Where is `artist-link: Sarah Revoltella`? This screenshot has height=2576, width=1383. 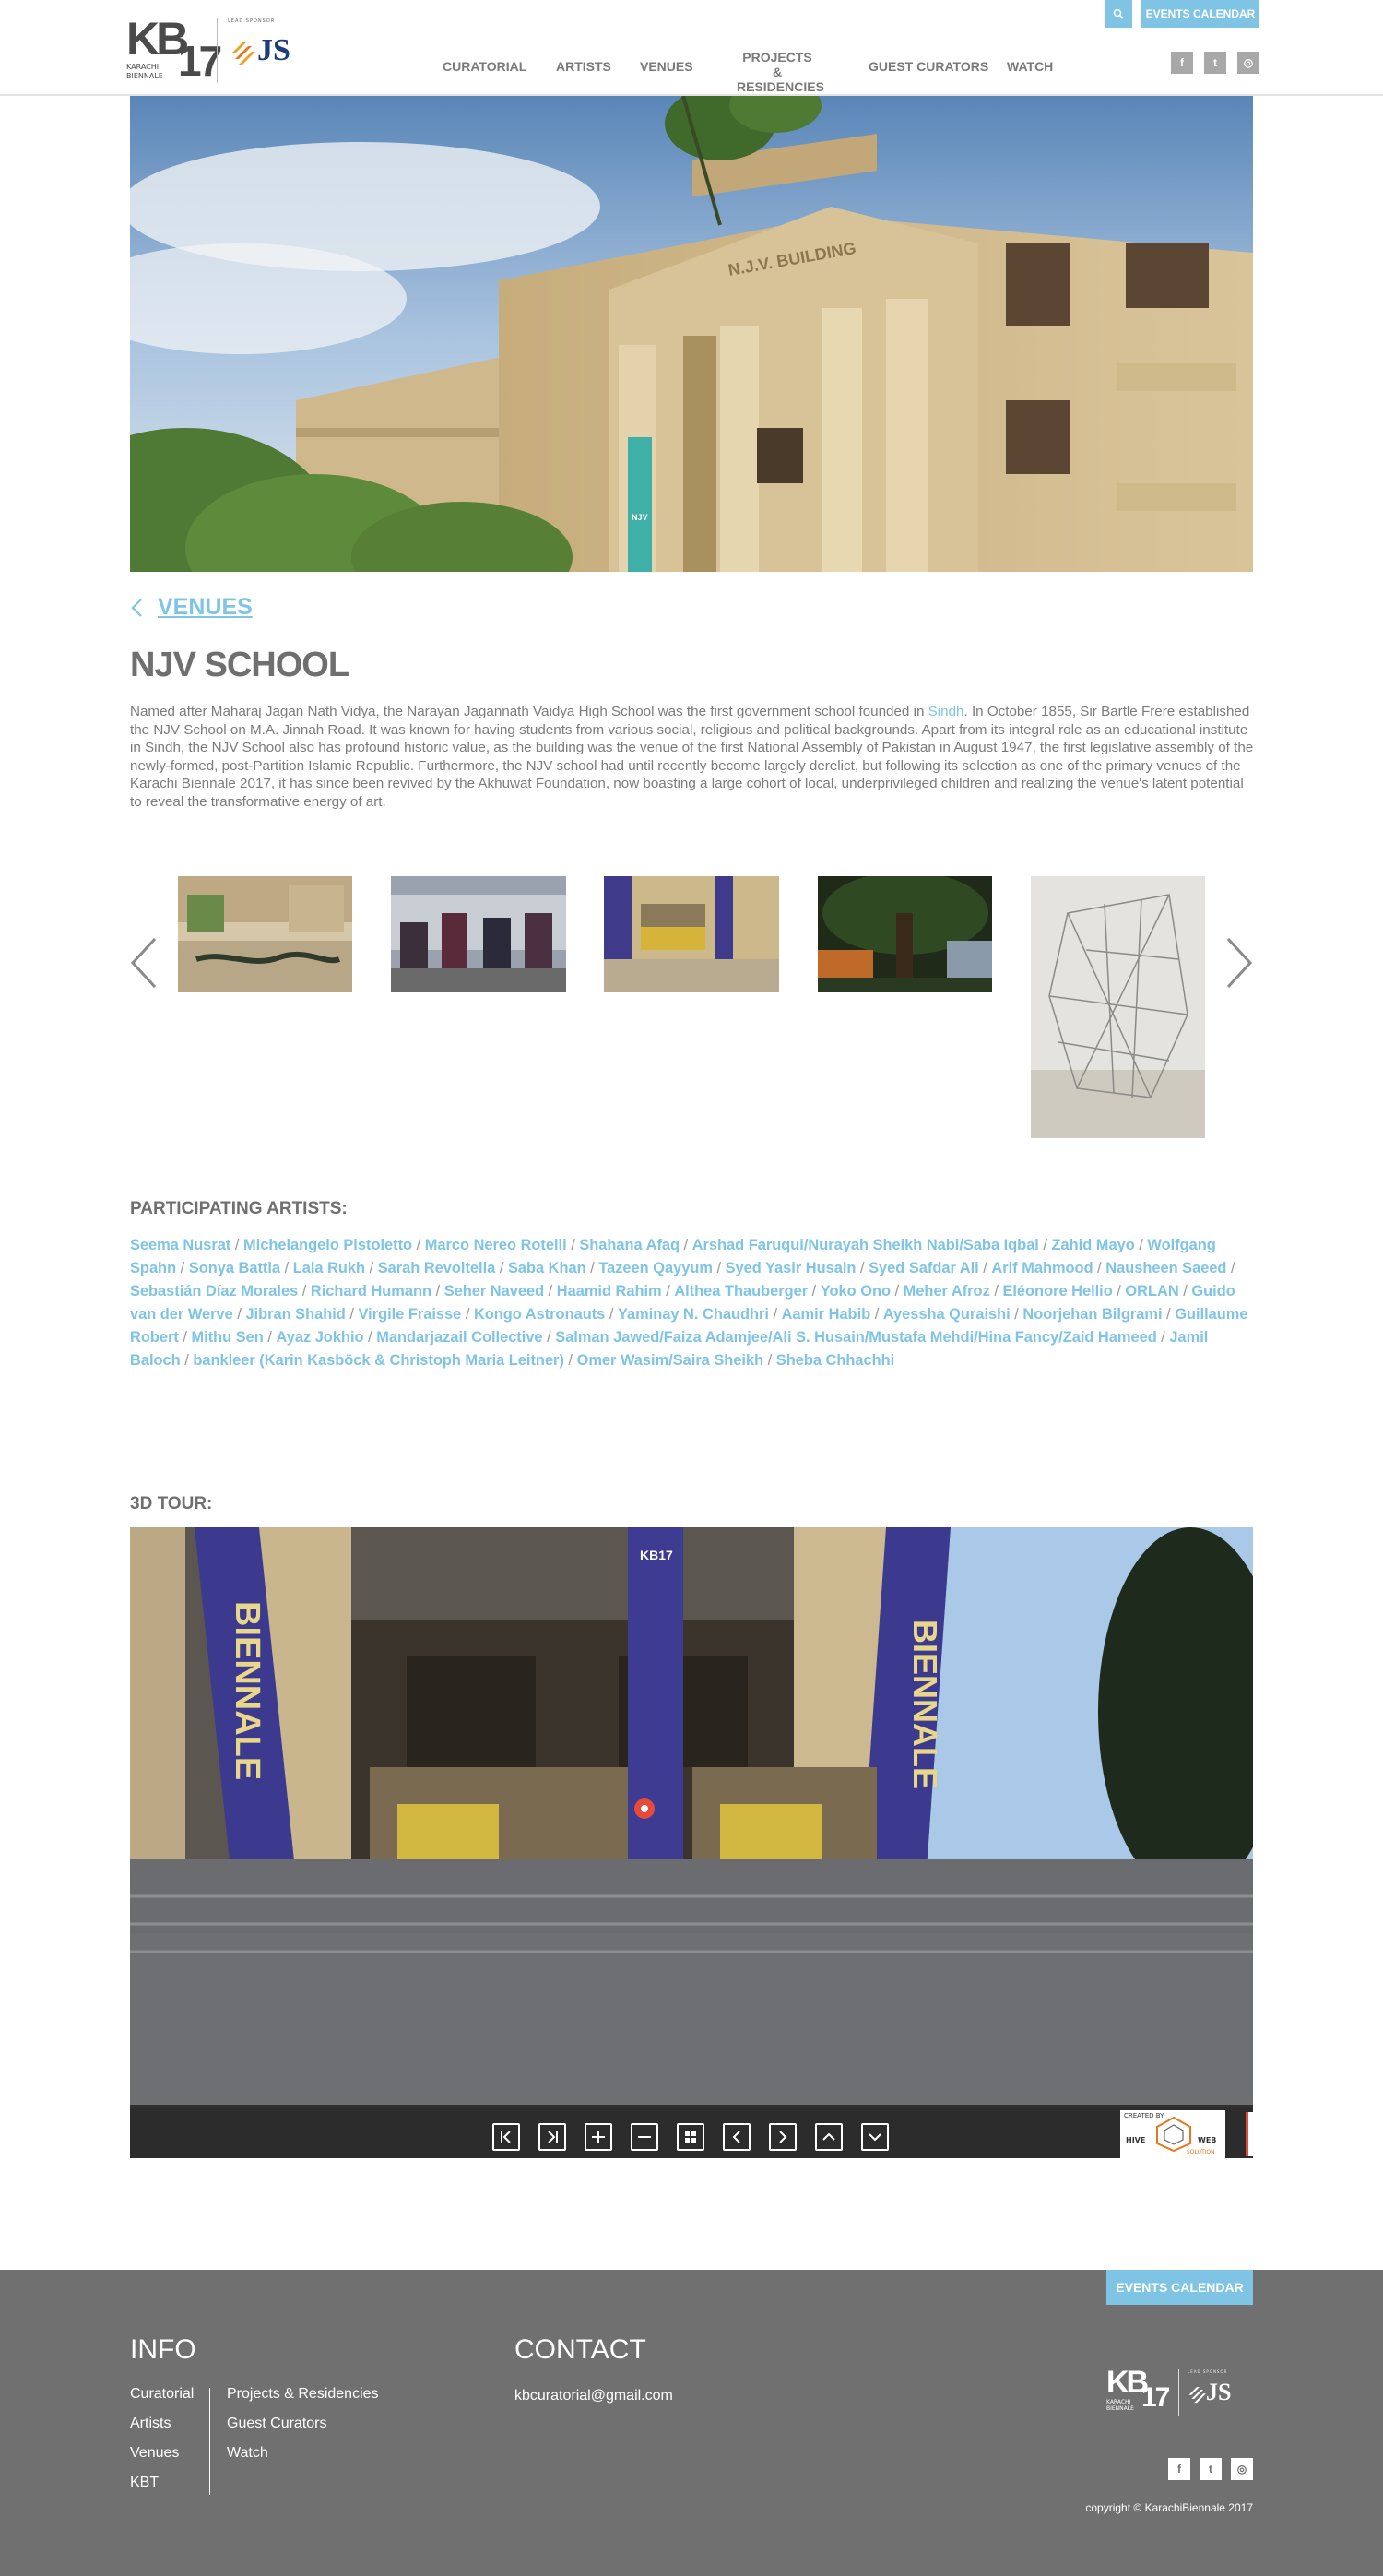
artist-link: Sarah Revoltella is located at coordinates (437, 1268).